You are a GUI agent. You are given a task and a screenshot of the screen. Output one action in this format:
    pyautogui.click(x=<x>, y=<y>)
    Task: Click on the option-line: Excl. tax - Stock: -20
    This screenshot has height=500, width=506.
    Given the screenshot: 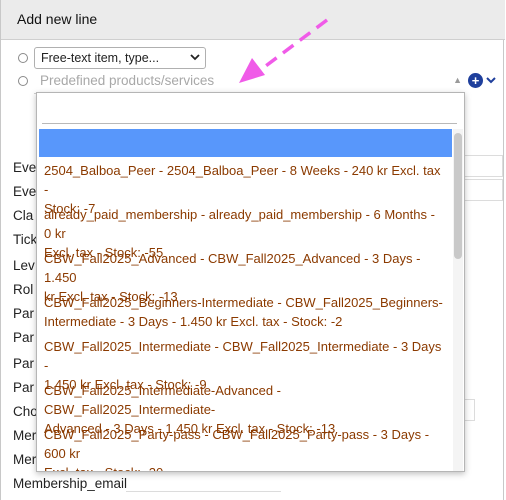 What is the action you would take?
    pyautogui.click(x=244, y=467)
    